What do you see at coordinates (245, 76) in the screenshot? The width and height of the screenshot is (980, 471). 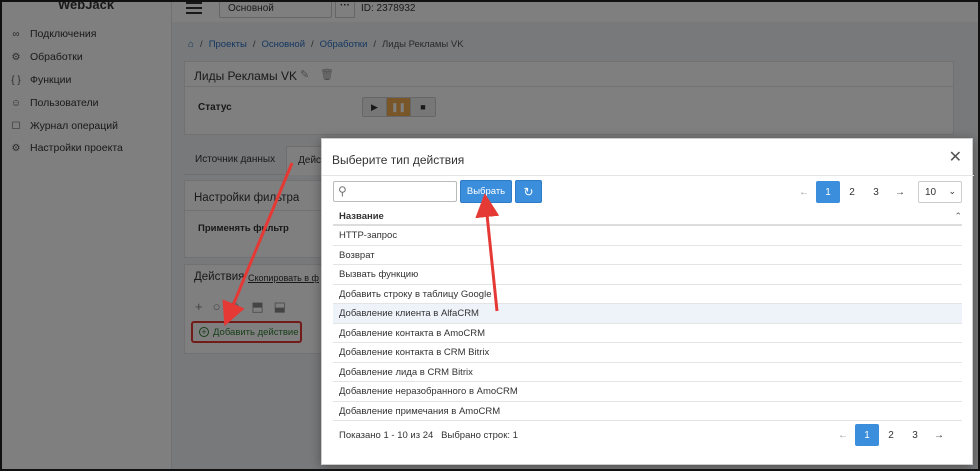 I see `page-title: Лиды Рекламы VK` at bounding box center [245, 76].